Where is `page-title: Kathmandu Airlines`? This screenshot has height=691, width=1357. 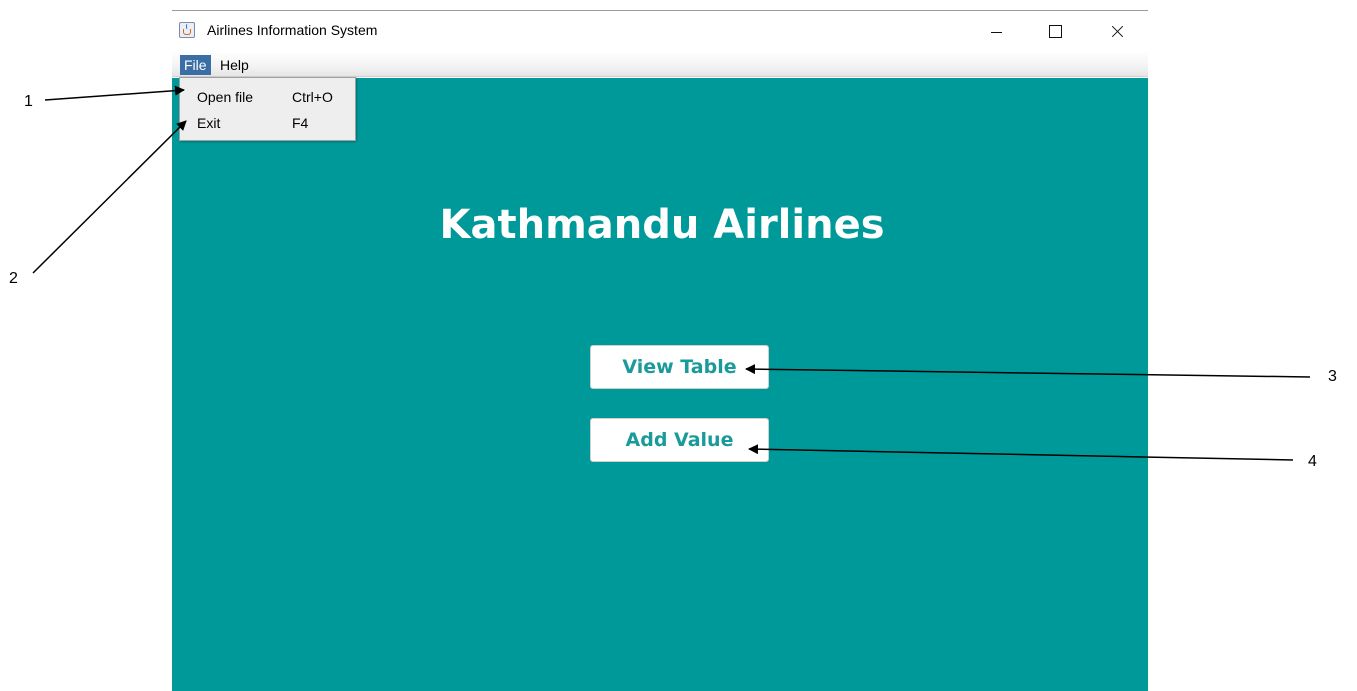
page-title: Kathmandu Airlines is located at coordinates (660, 225).